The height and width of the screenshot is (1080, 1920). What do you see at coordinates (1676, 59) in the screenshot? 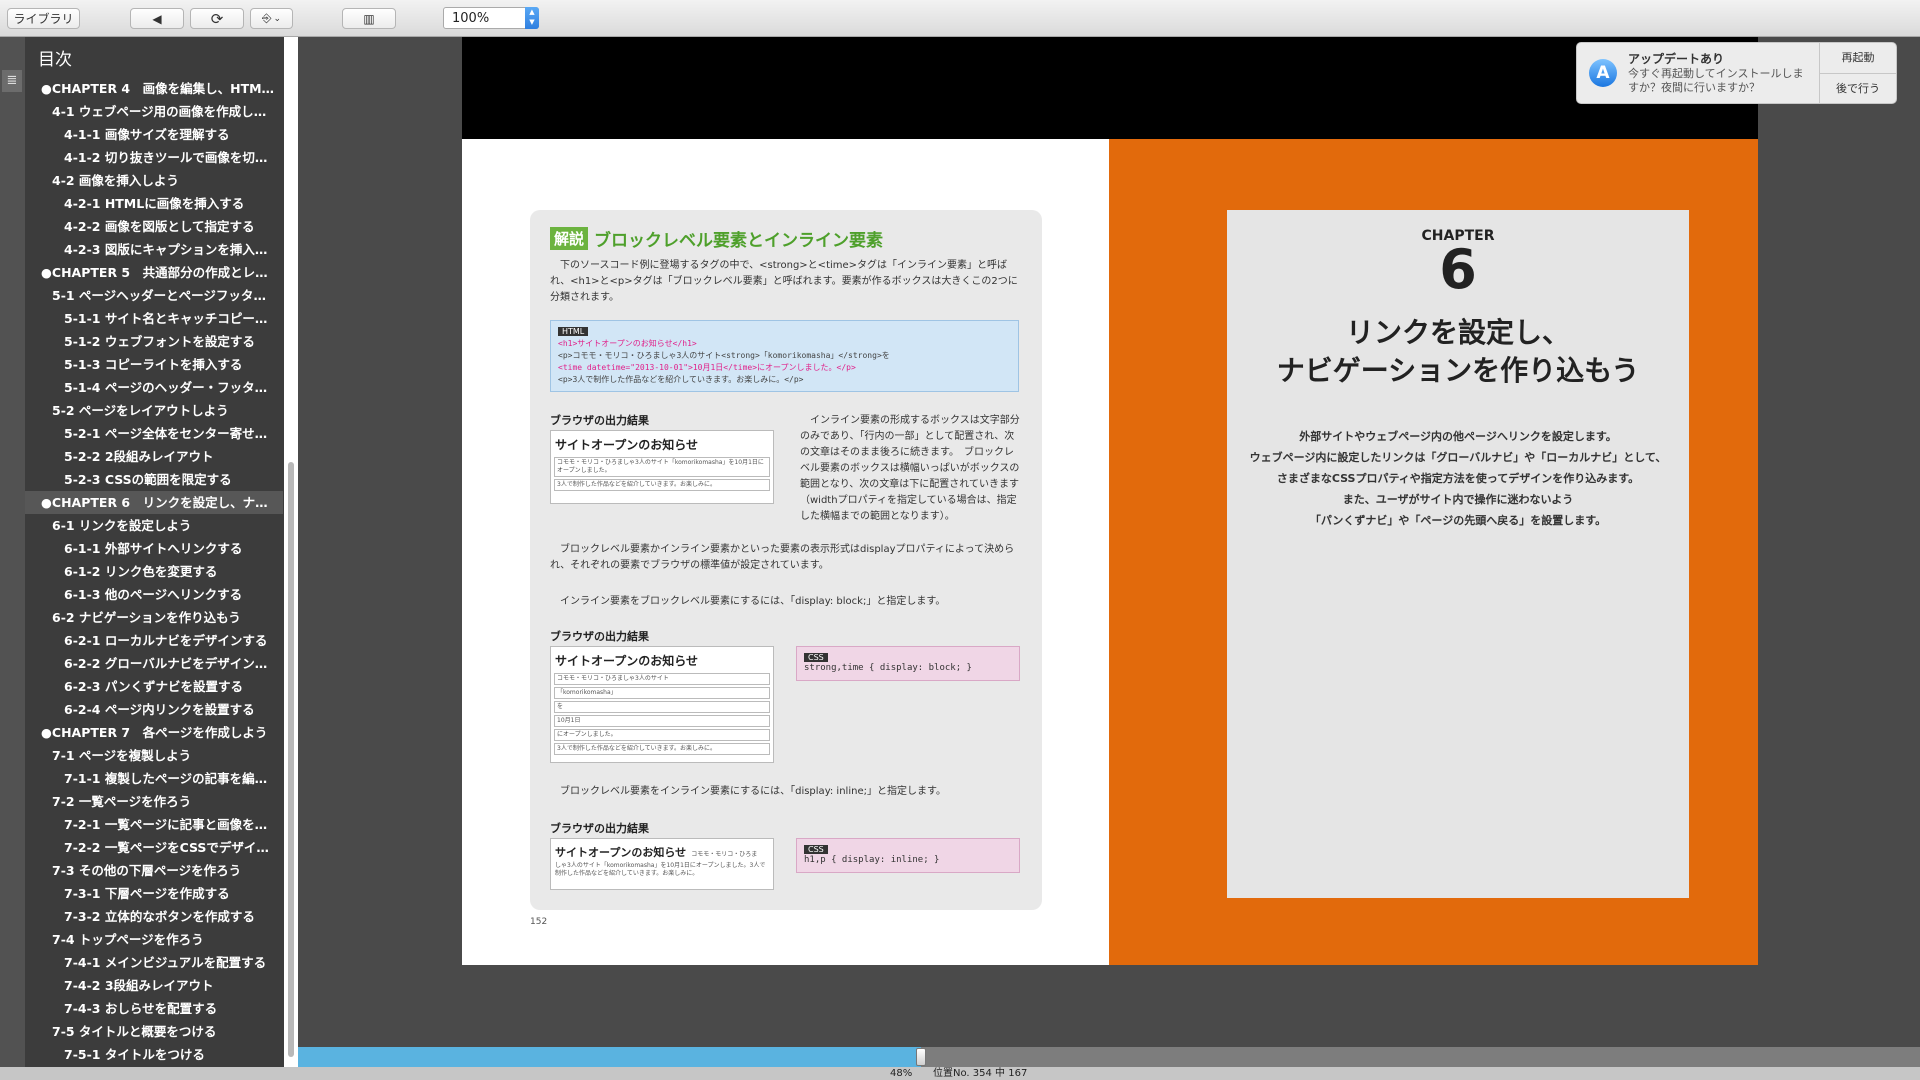
I see `notification-title: アップデートあり` at bounding box center [1676, 59].